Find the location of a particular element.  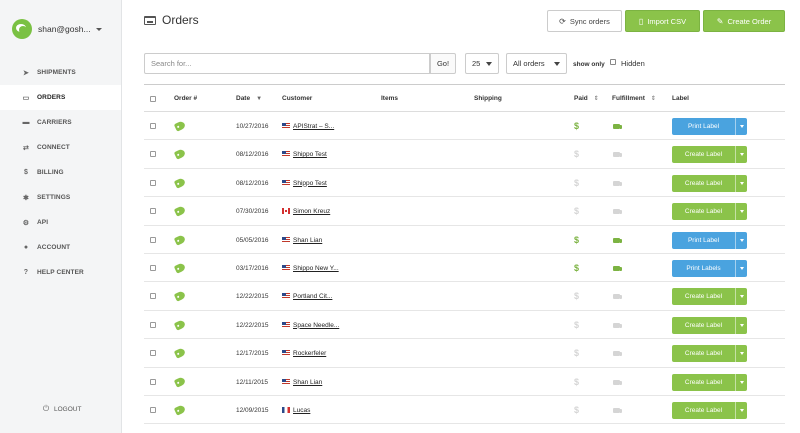

sidebar-item-label: ORDERS is located at coordinates (51, 97).